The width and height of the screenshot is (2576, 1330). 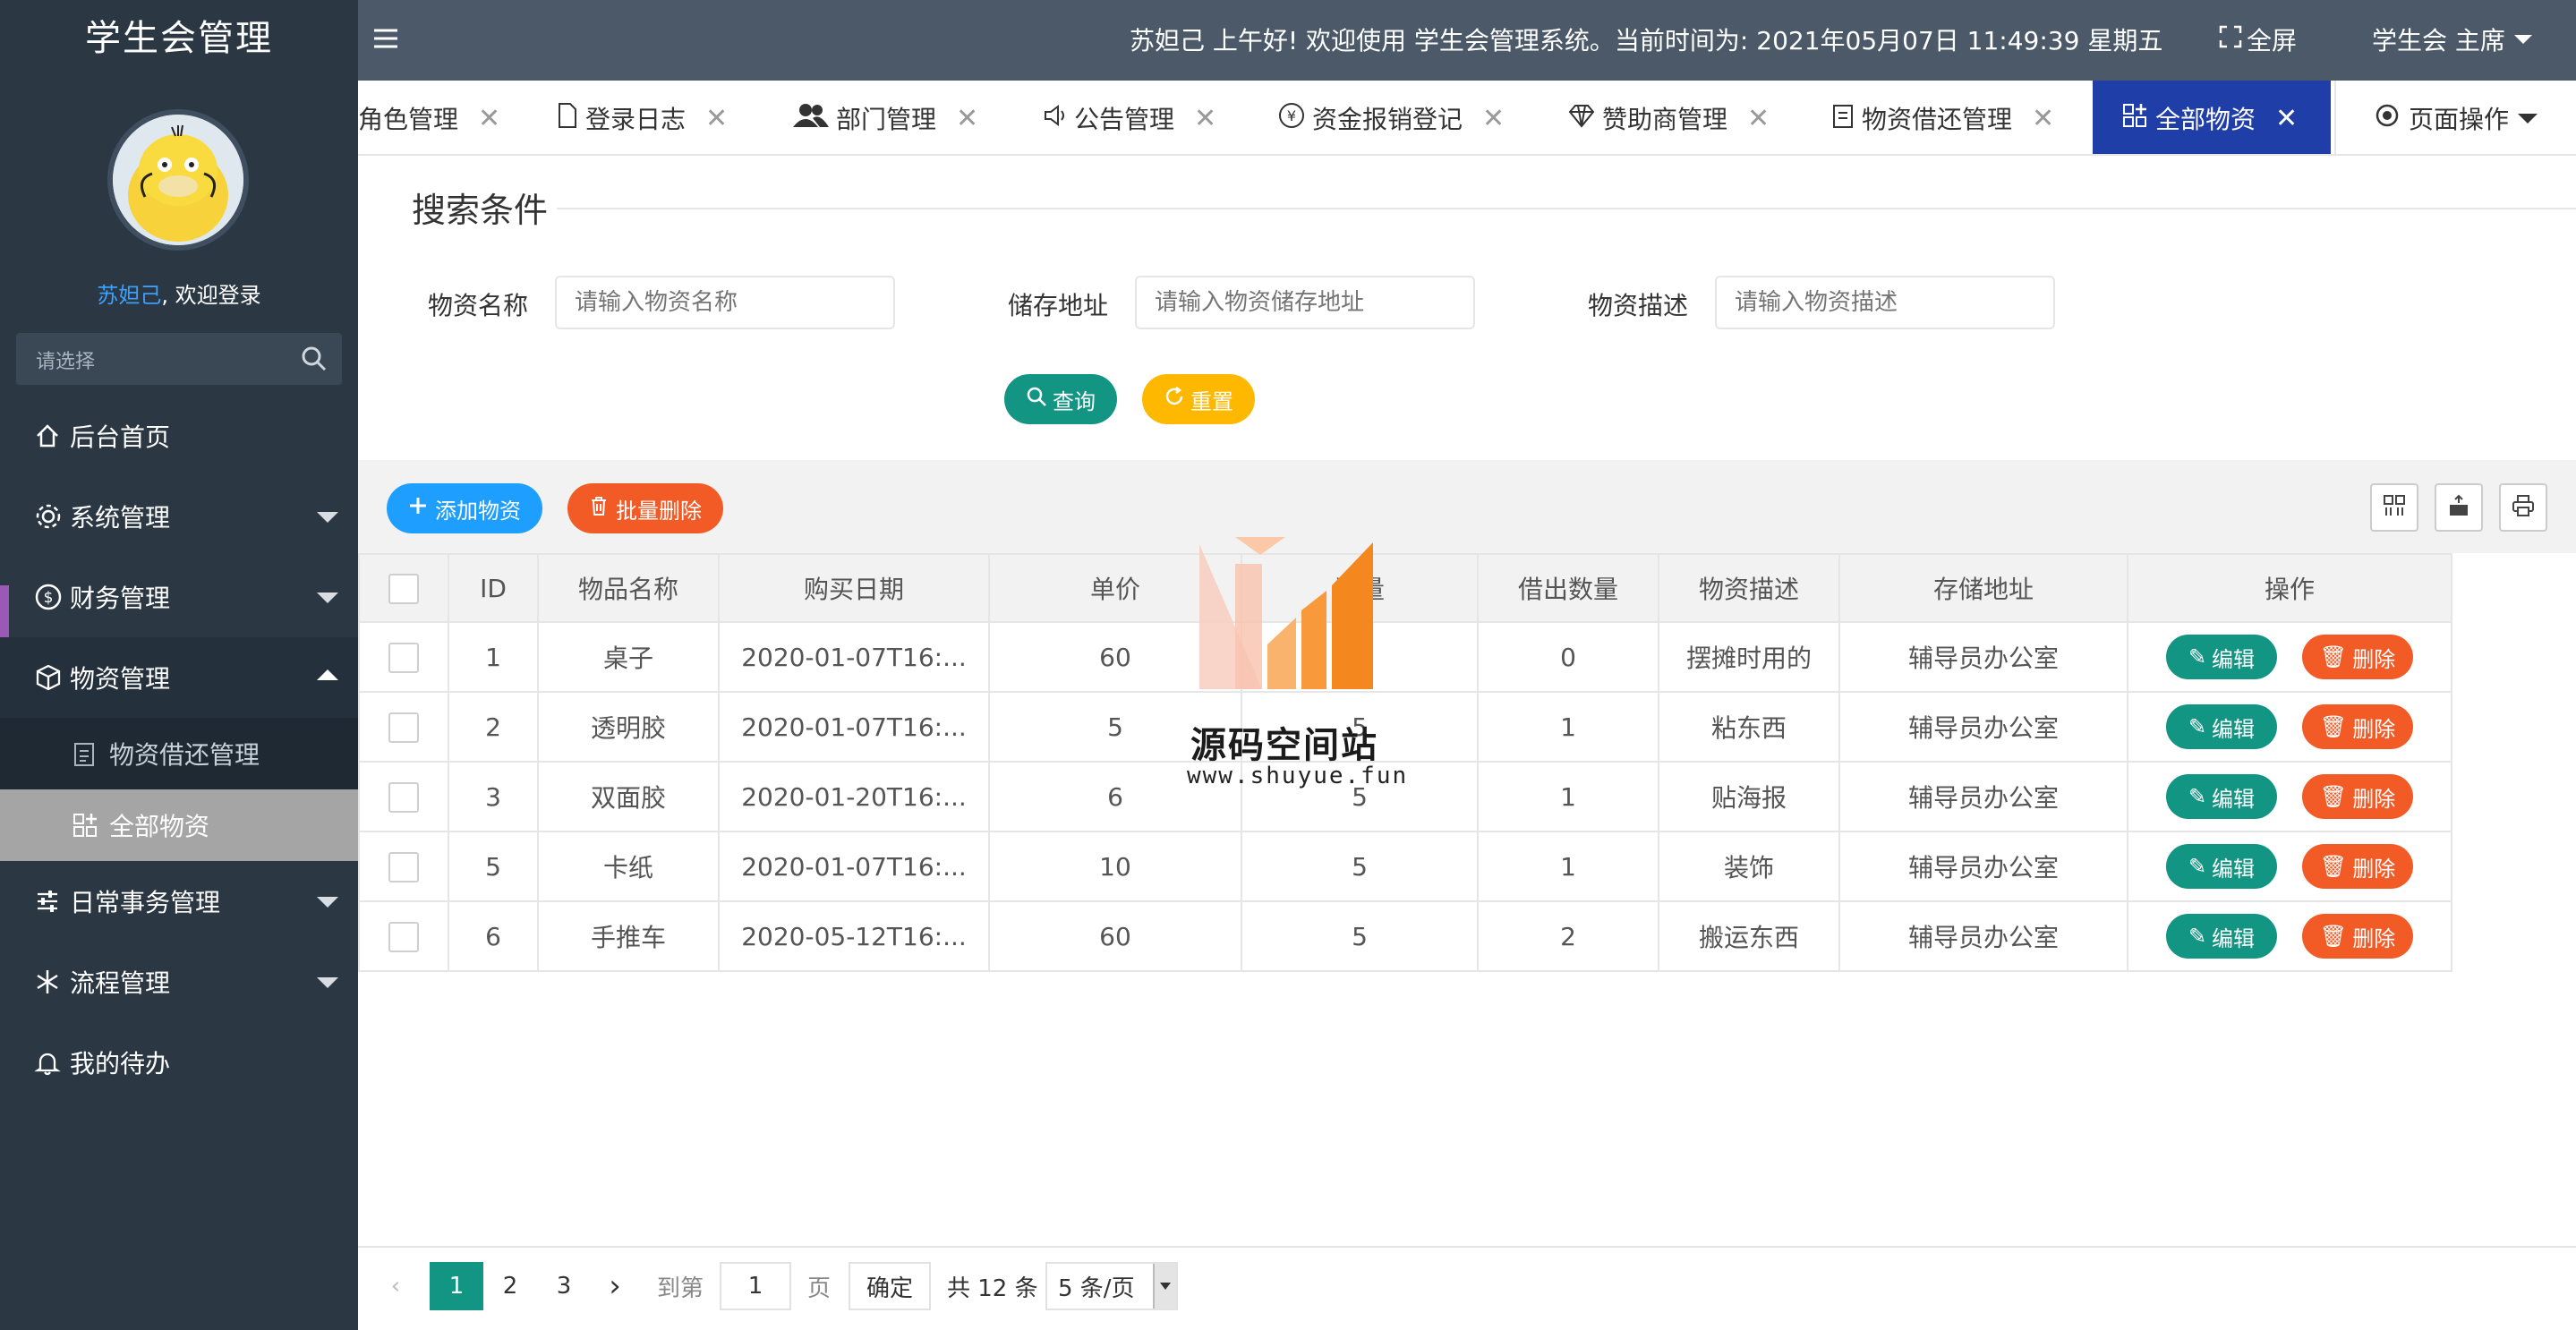 What do you see at coordinates (2455, 117) in the screenshot?
I see `page-operations-dropdown: 页面操作` at bounding box center [2455, 117].